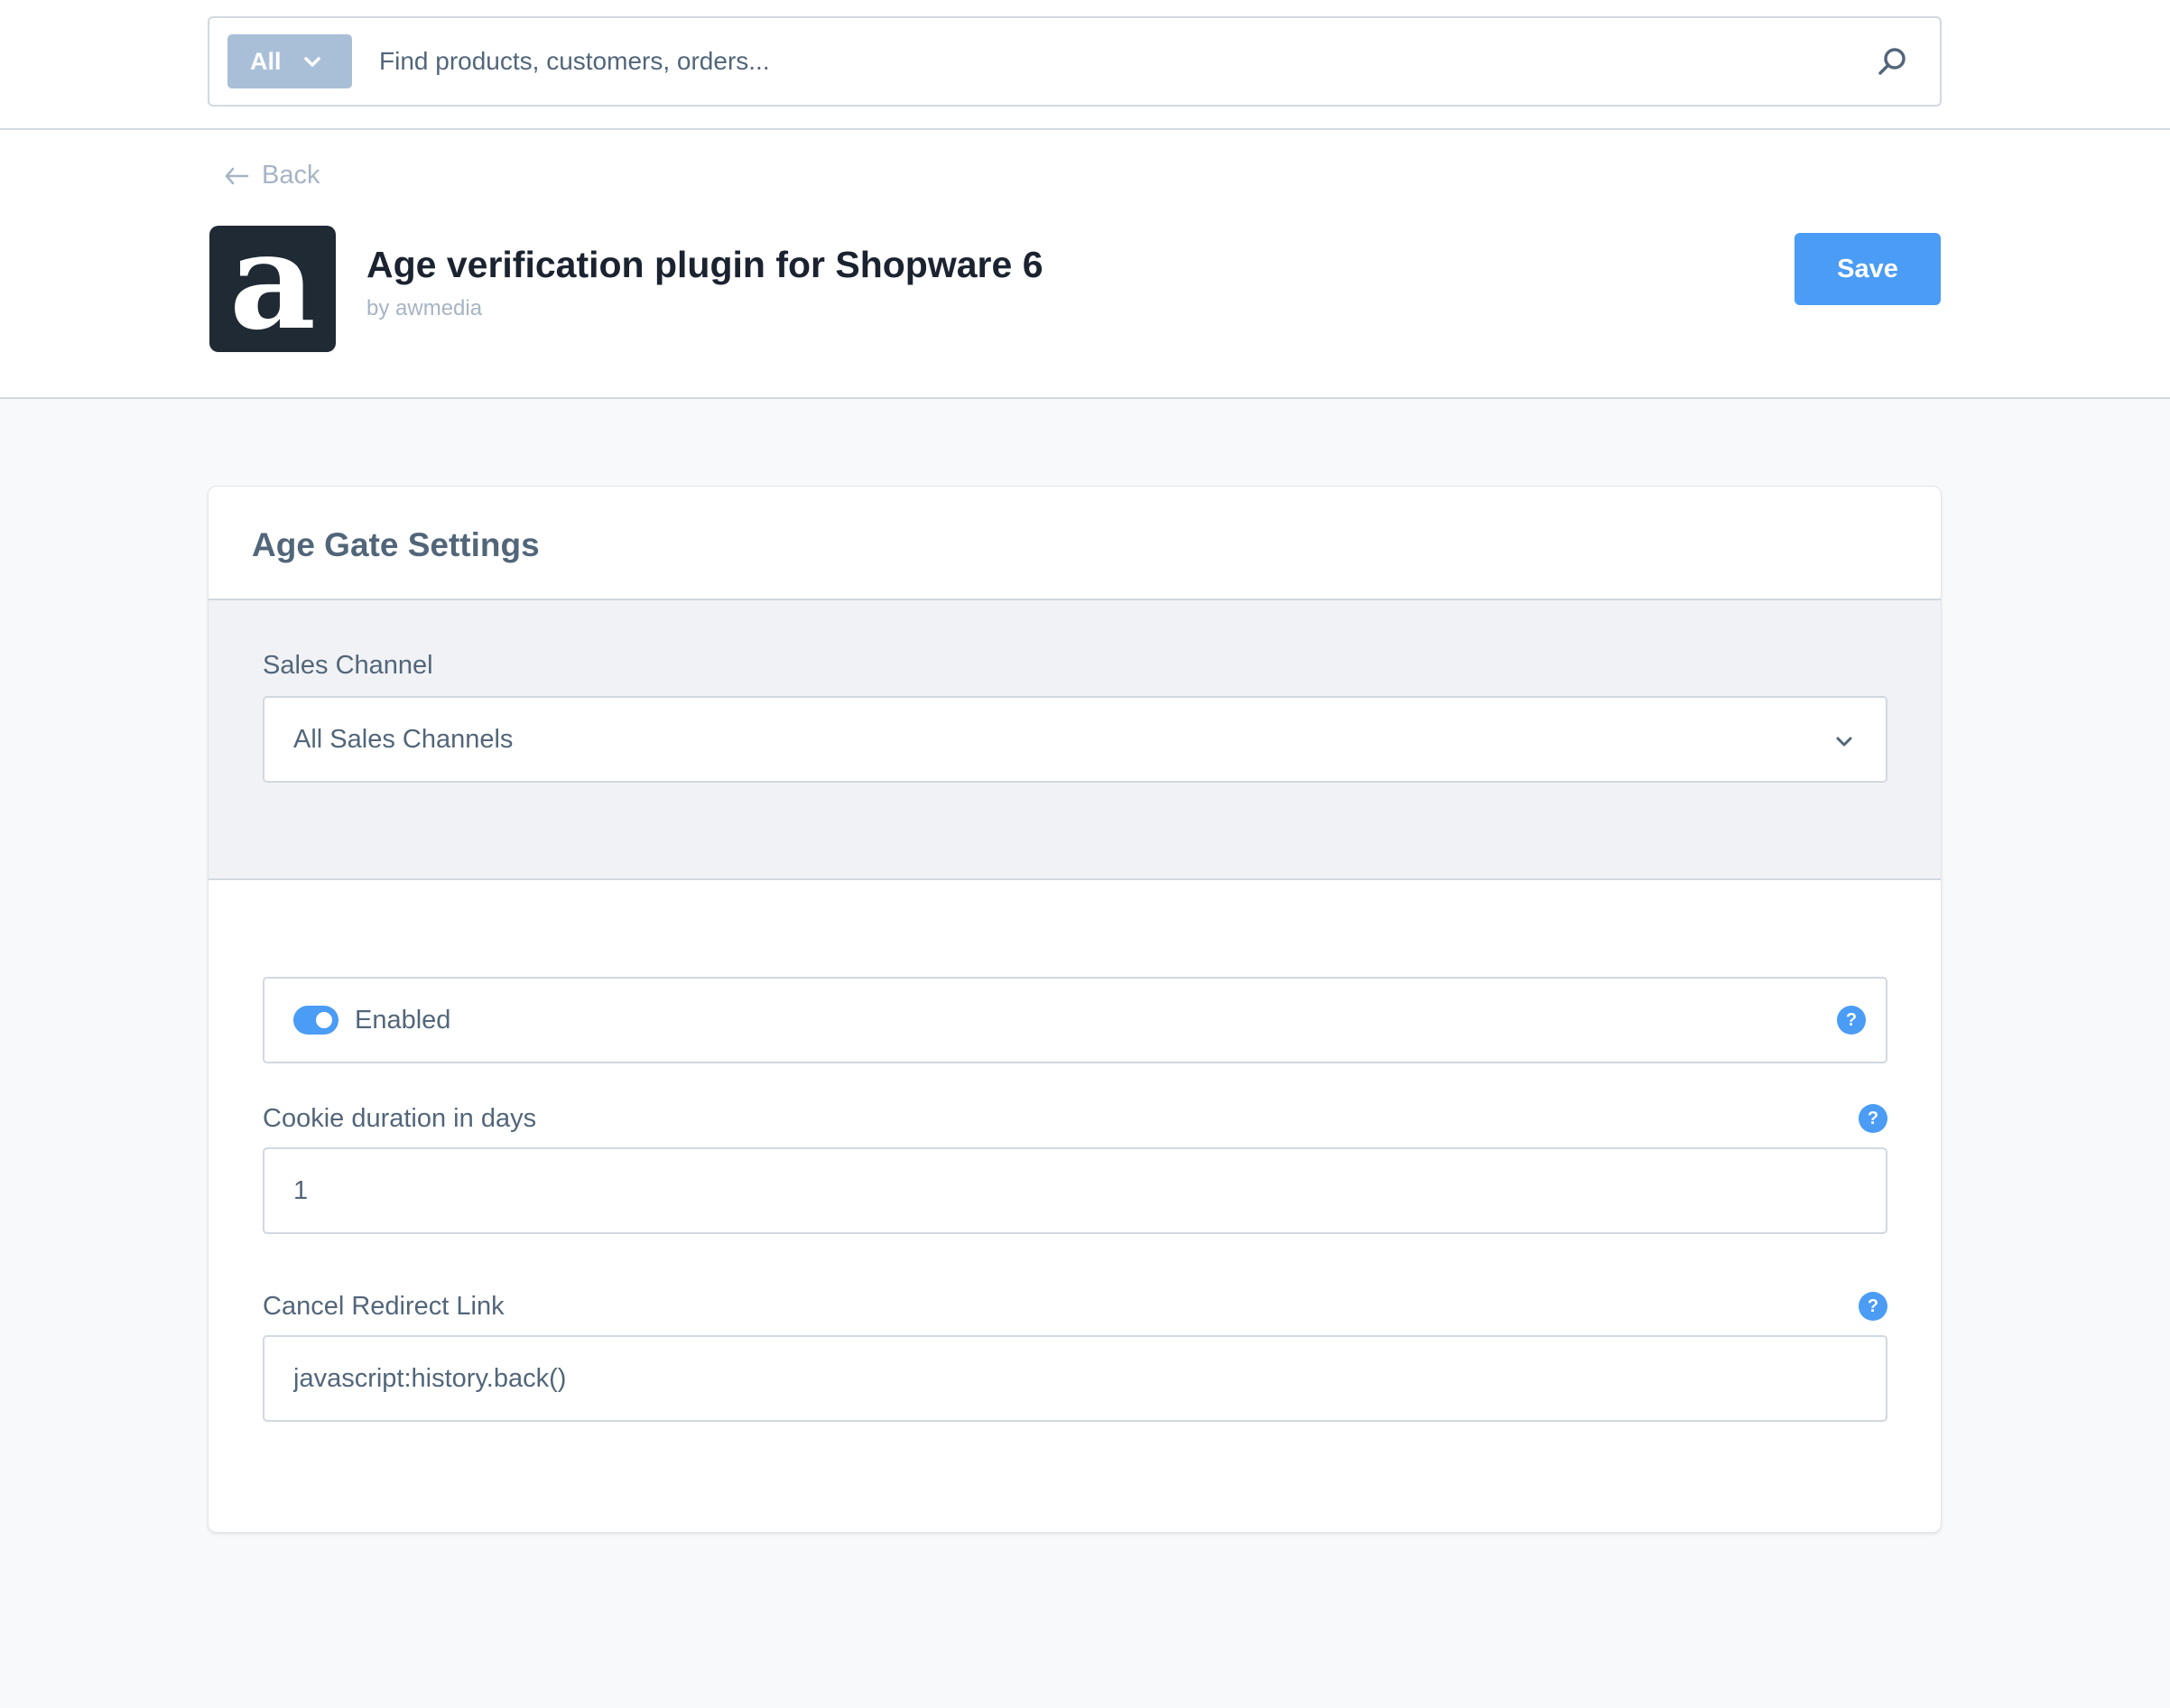 The height and width of the screenshot is (1708, 2170). Describe the element at coordinates (403, 1020) in the screenshot. I see `enabled-label: Enabled` at that location.